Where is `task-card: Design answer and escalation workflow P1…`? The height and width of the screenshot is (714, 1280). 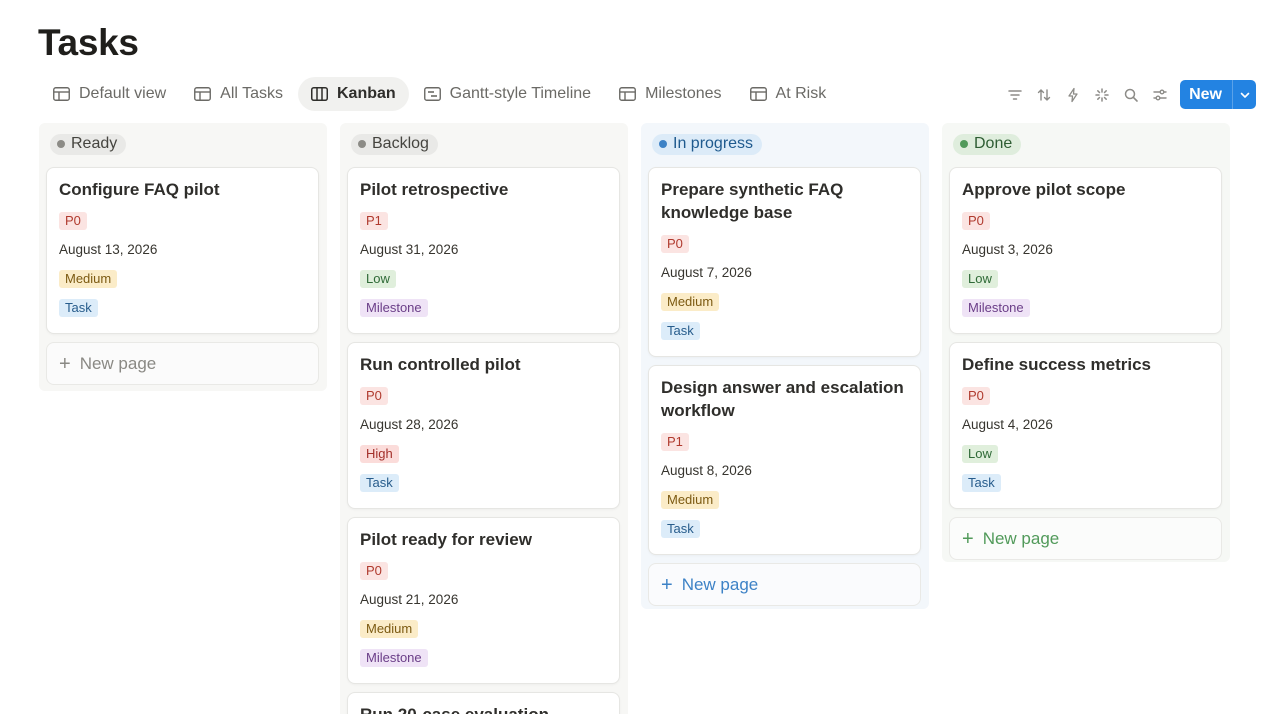
task-card: Design answer and escalation workflow P1… is located at coordinates (784, 460).